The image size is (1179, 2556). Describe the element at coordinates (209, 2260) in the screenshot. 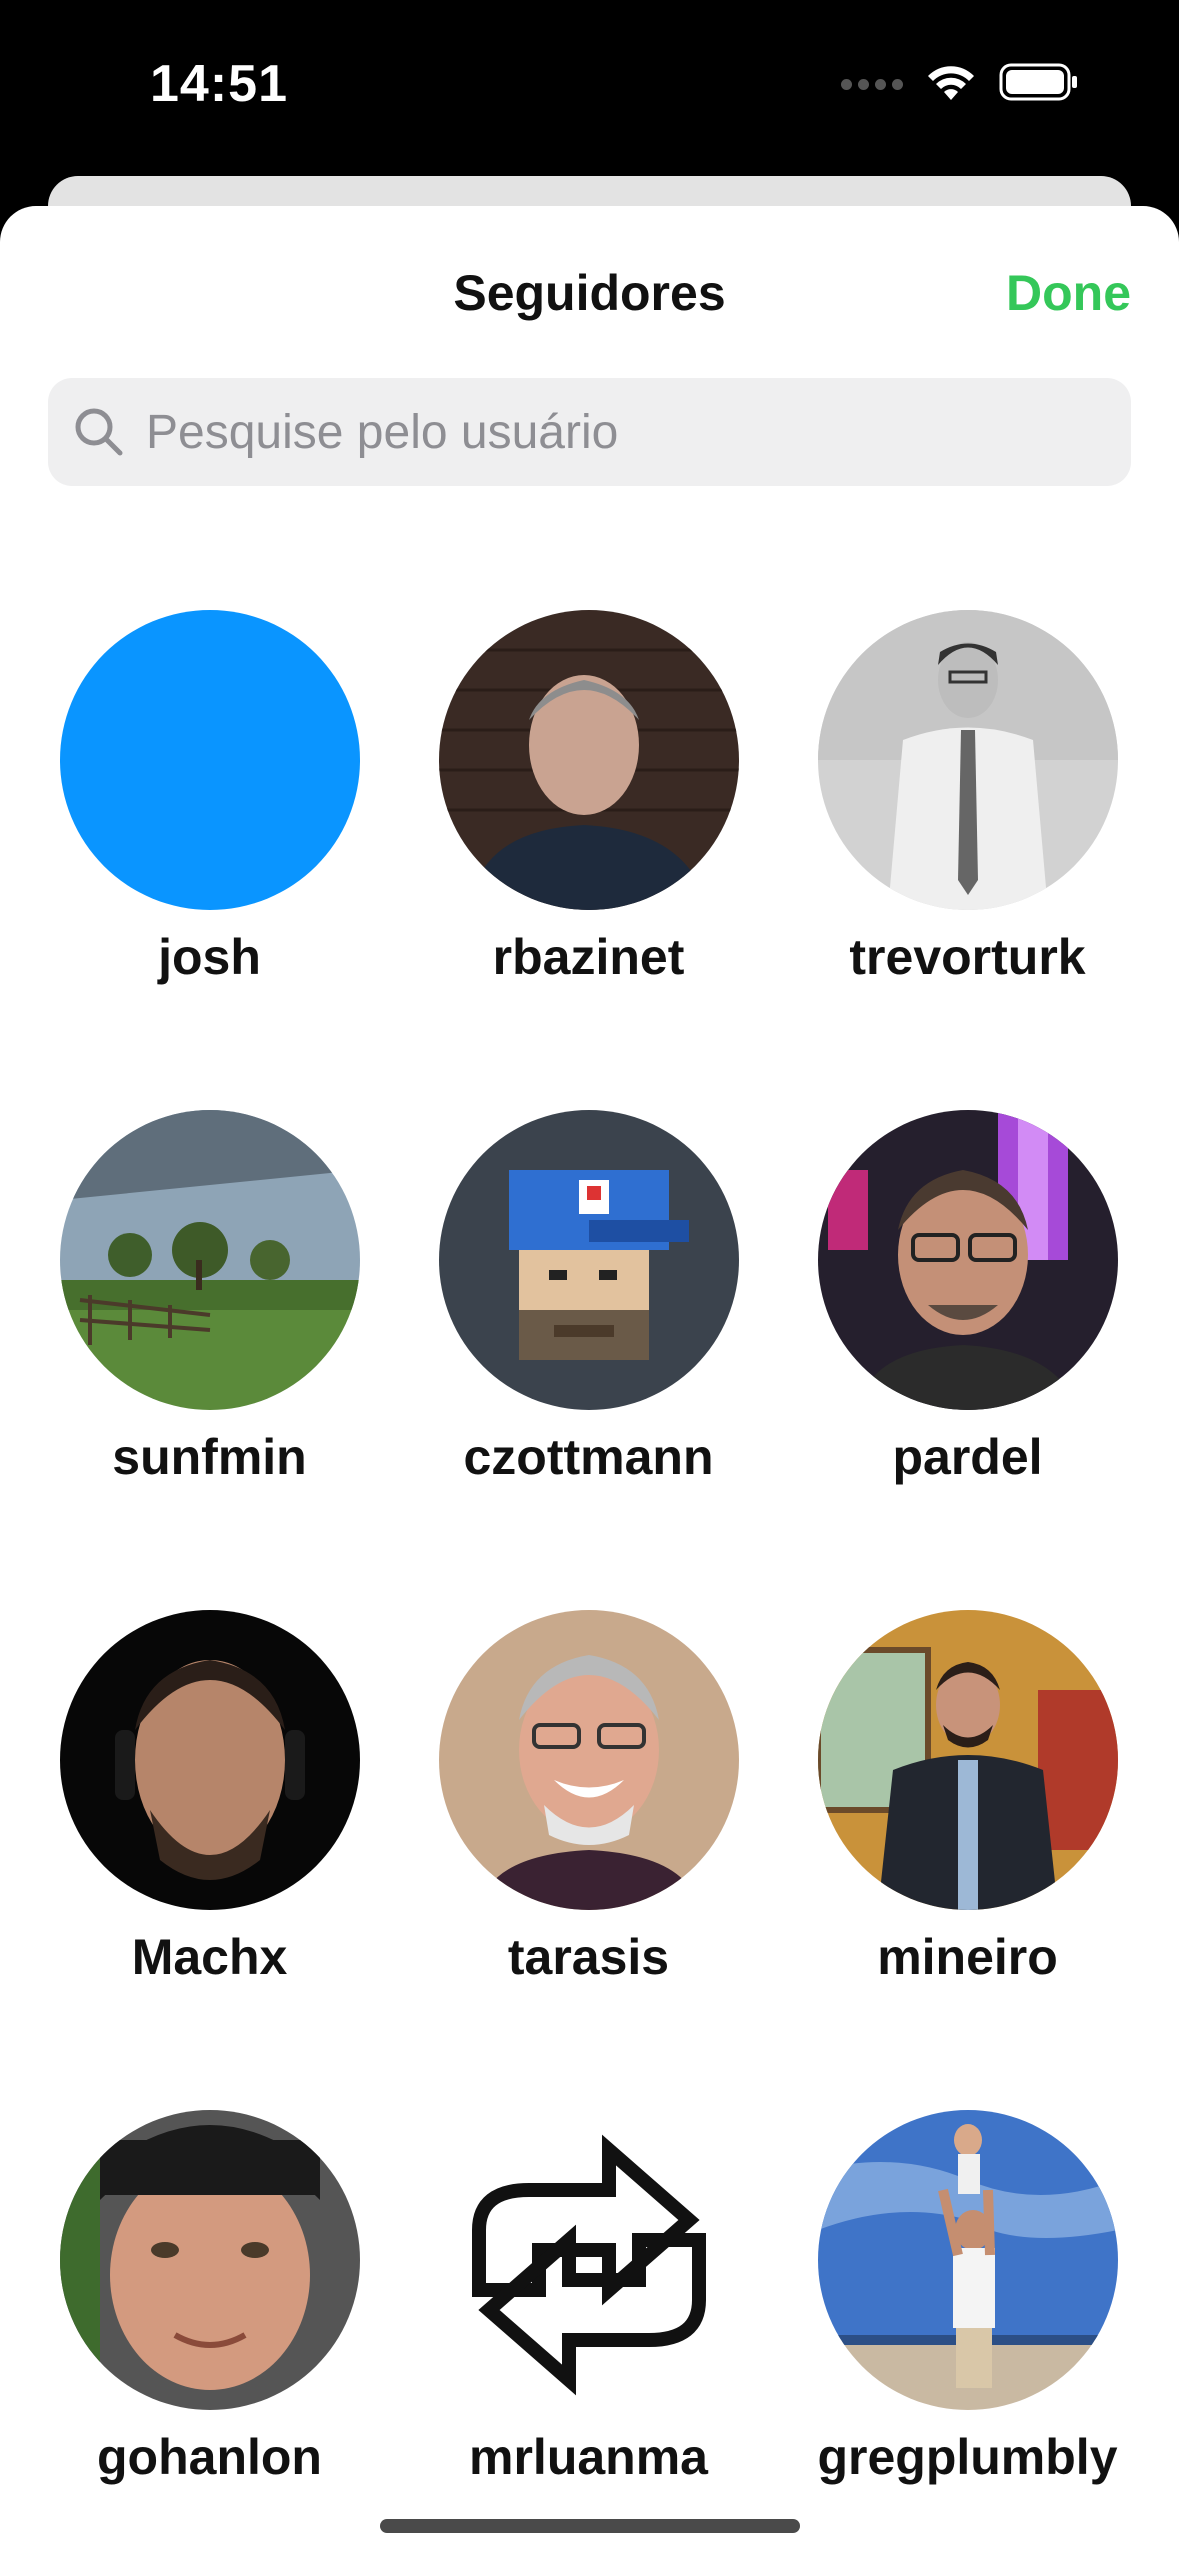

I see `man-beanie-photo` at that location.